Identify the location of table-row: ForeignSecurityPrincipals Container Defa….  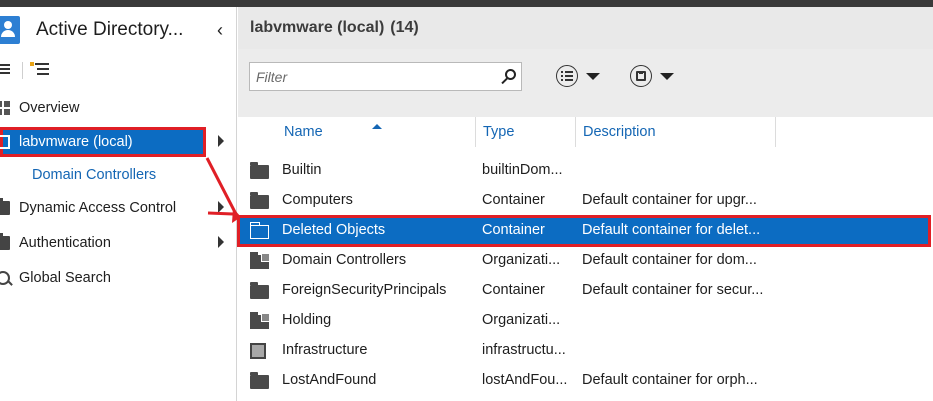
(585, 291).